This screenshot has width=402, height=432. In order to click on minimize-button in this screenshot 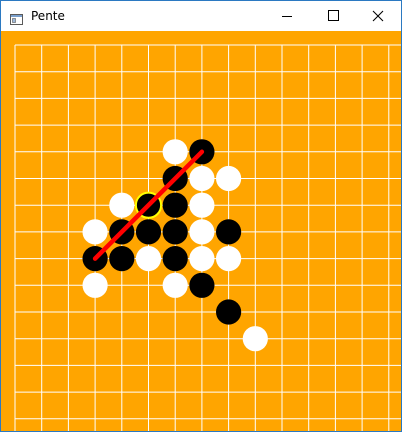, I will do `click(287, 16)`.